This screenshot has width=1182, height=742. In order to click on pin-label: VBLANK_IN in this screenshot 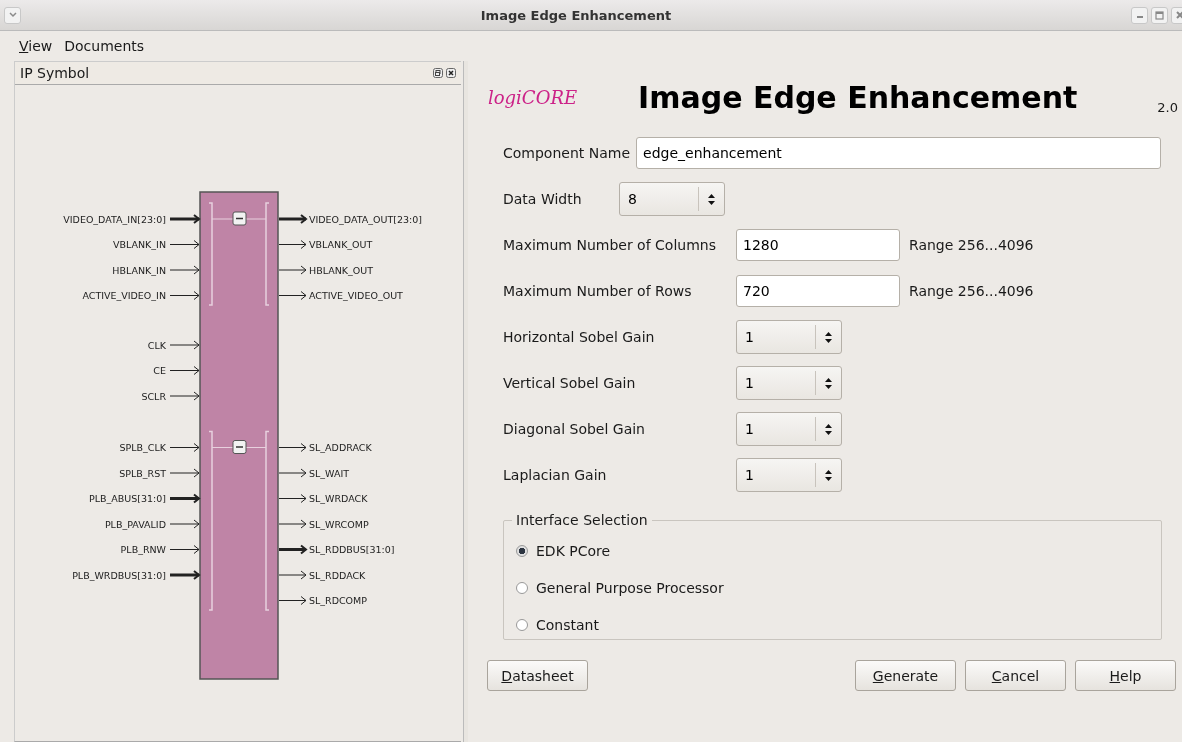, I will do `click(139, 244)`.